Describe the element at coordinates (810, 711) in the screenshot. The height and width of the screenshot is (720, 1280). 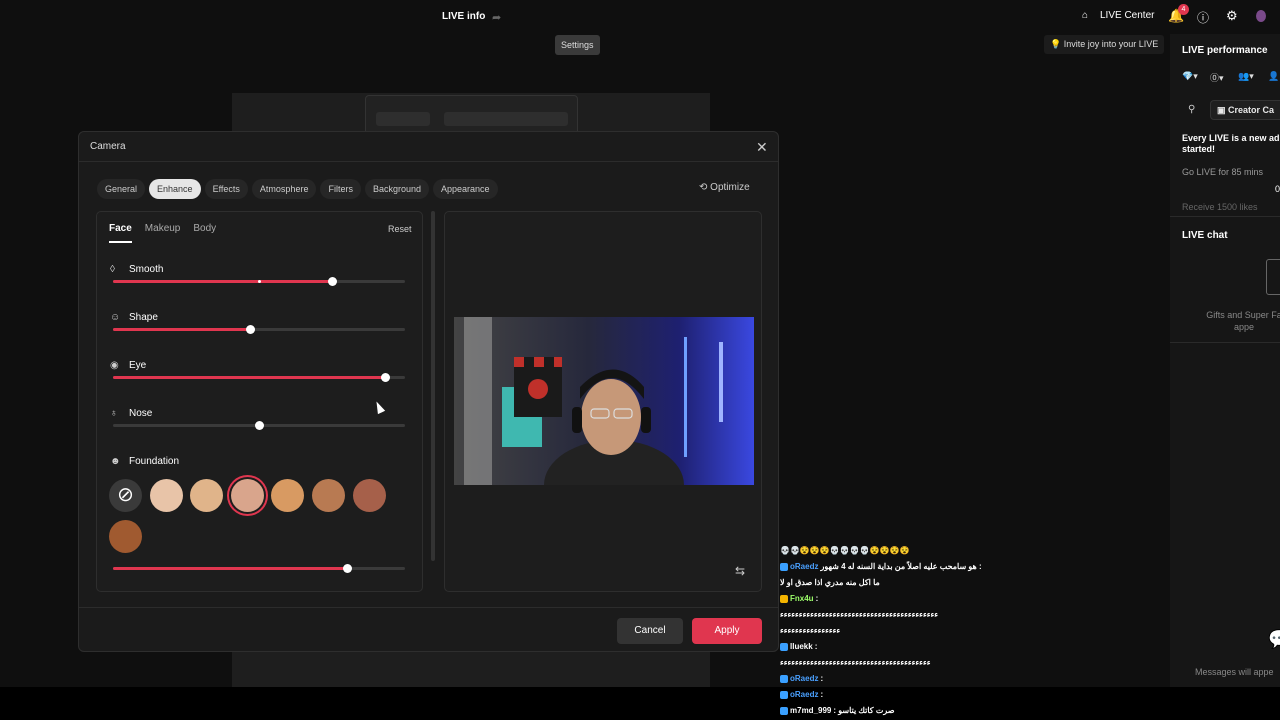
I see `chat-username: m7md_999` at that location.